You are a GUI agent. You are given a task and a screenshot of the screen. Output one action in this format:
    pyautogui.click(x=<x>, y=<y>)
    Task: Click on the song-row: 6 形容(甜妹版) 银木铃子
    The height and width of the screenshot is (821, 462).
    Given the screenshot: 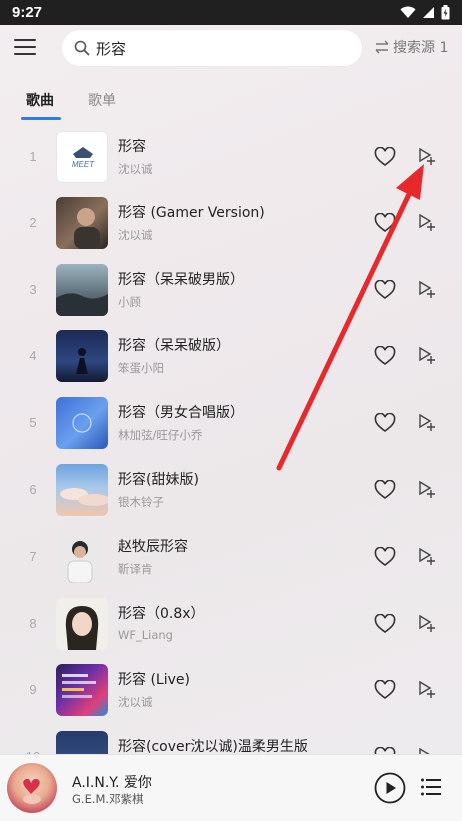 What is the action you would take?
    pyautogui.click(x=231, y=490)
    